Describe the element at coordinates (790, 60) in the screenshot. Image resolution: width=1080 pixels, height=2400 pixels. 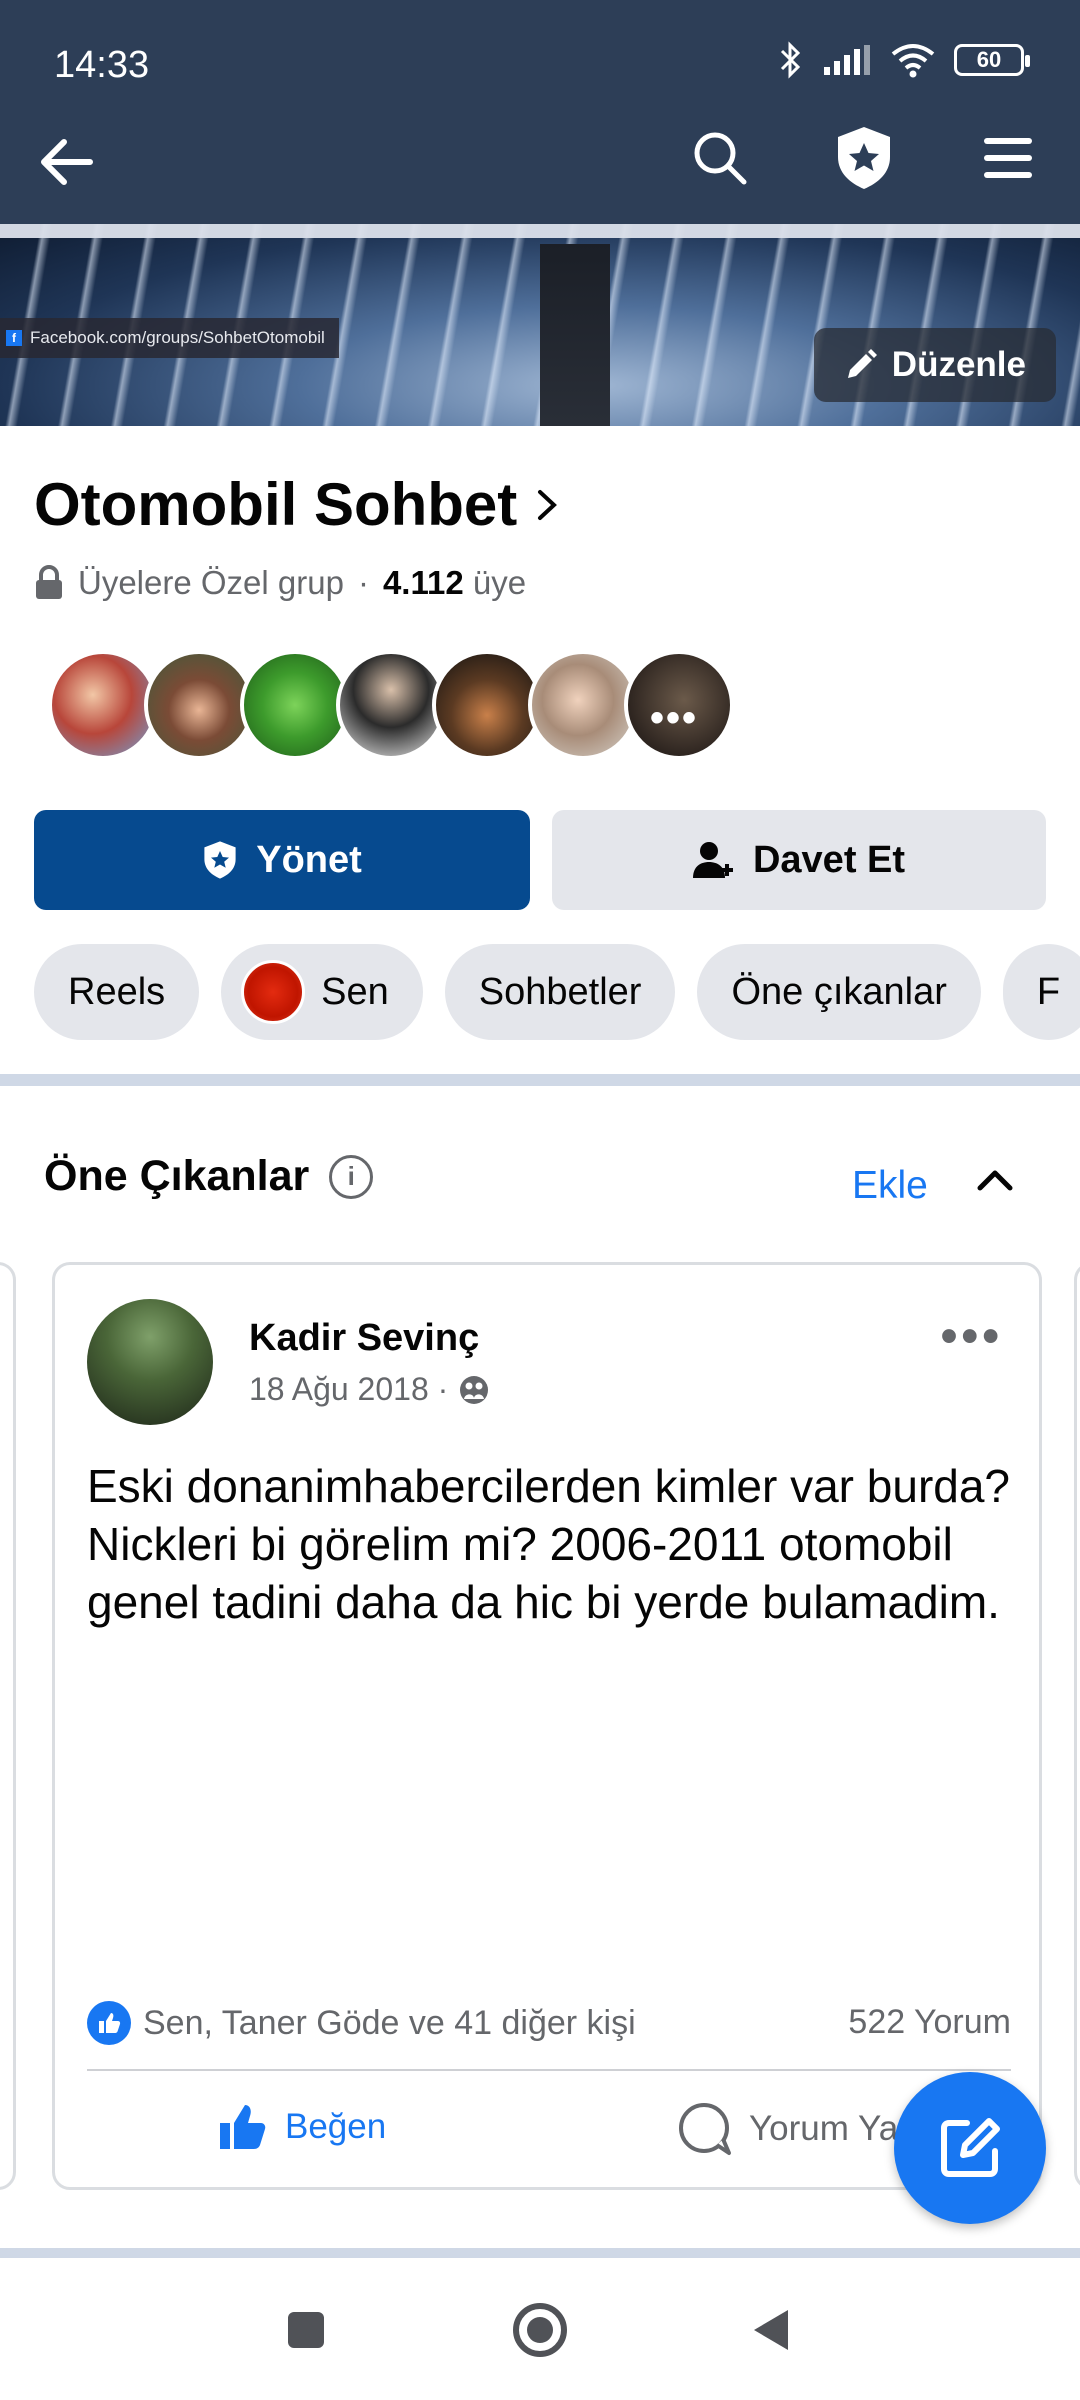
I see `bluetooth-icon` at that location.